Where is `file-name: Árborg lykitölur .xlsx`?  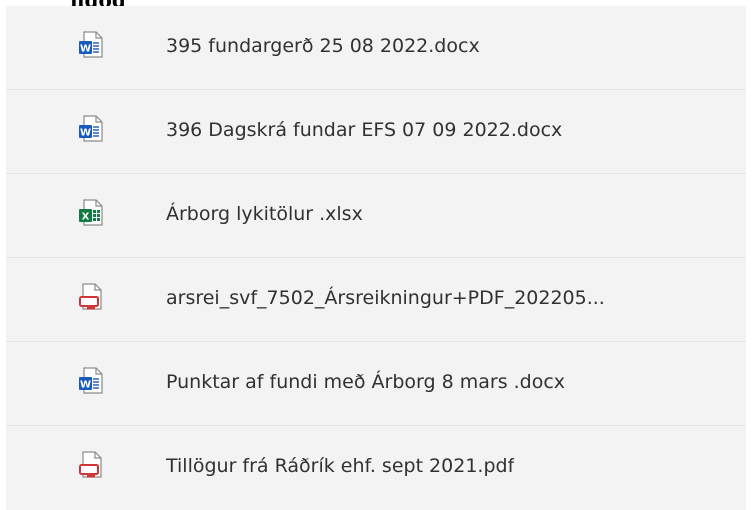
file-name: Árborg lykitölur .xlsx is located at coordinates (264, 214).